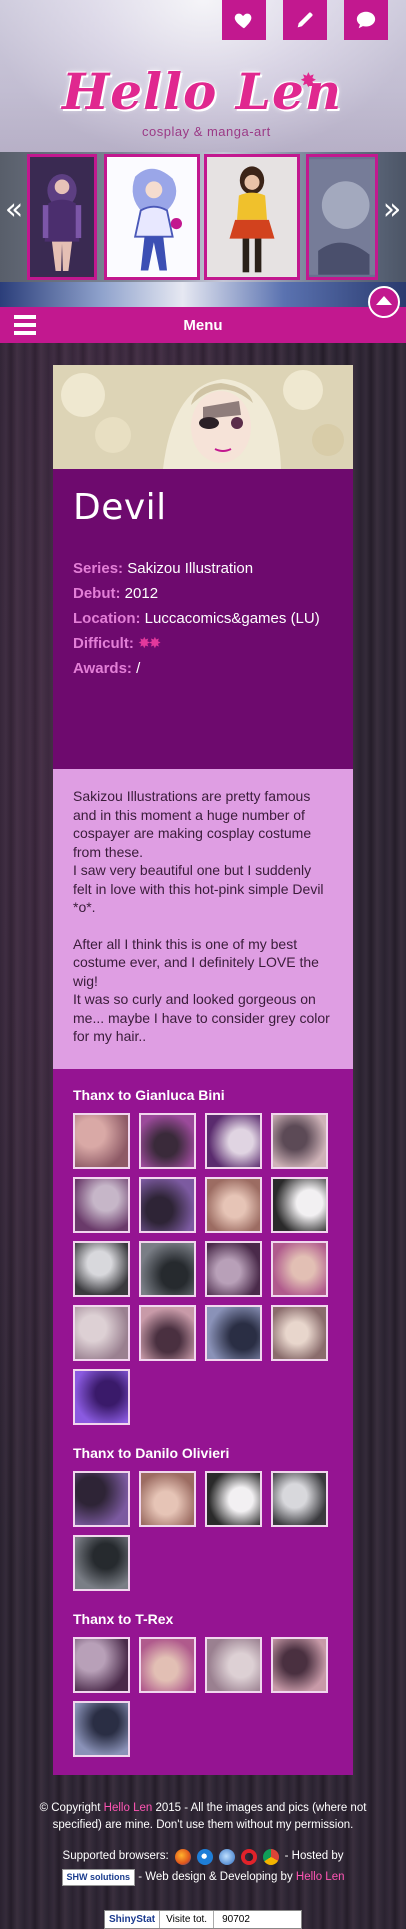 This screenshot has height=1929, width=406. What do you see at coordinates (190, 568) in the screenshot?
I see `info-value: Sakizou Illustration` at bounding box center [190, 568].